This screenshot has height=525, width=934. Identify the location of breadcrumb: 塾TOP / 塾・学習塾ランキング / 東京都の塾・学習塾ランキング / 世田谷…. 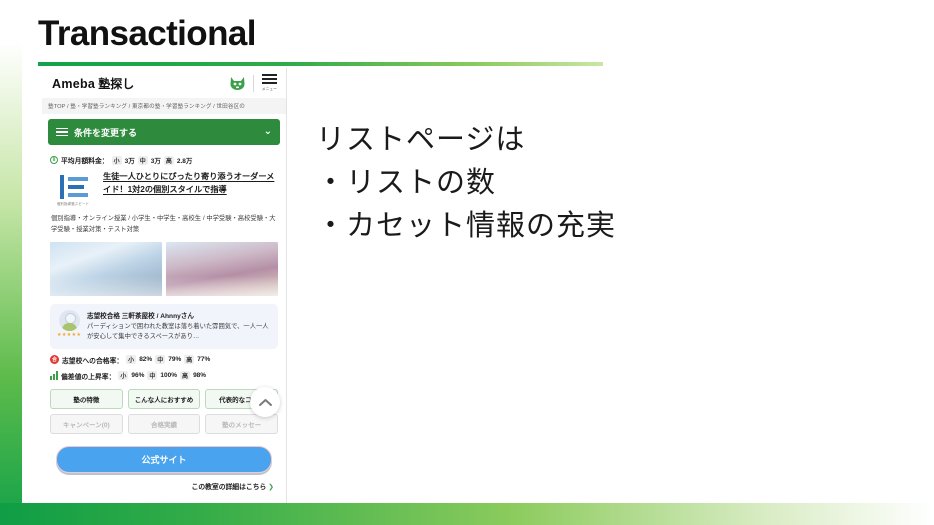
(164, 106).